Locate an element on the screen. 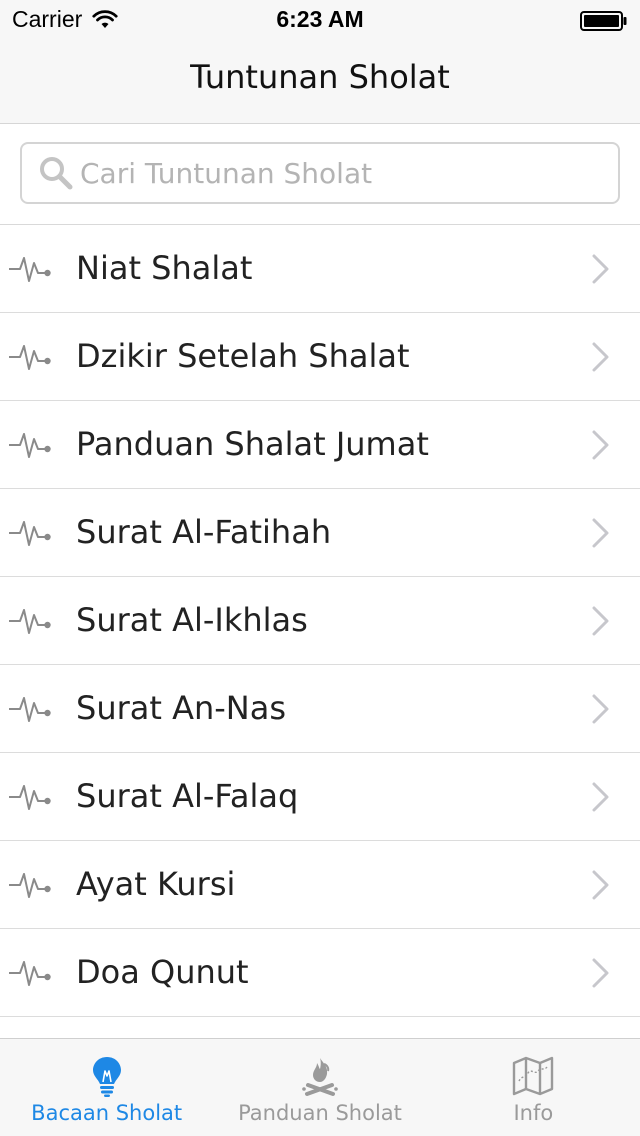  list-item-panduan-shalat-jumat: Panduan Shalat Jumat is located at coordinates (320, 445).